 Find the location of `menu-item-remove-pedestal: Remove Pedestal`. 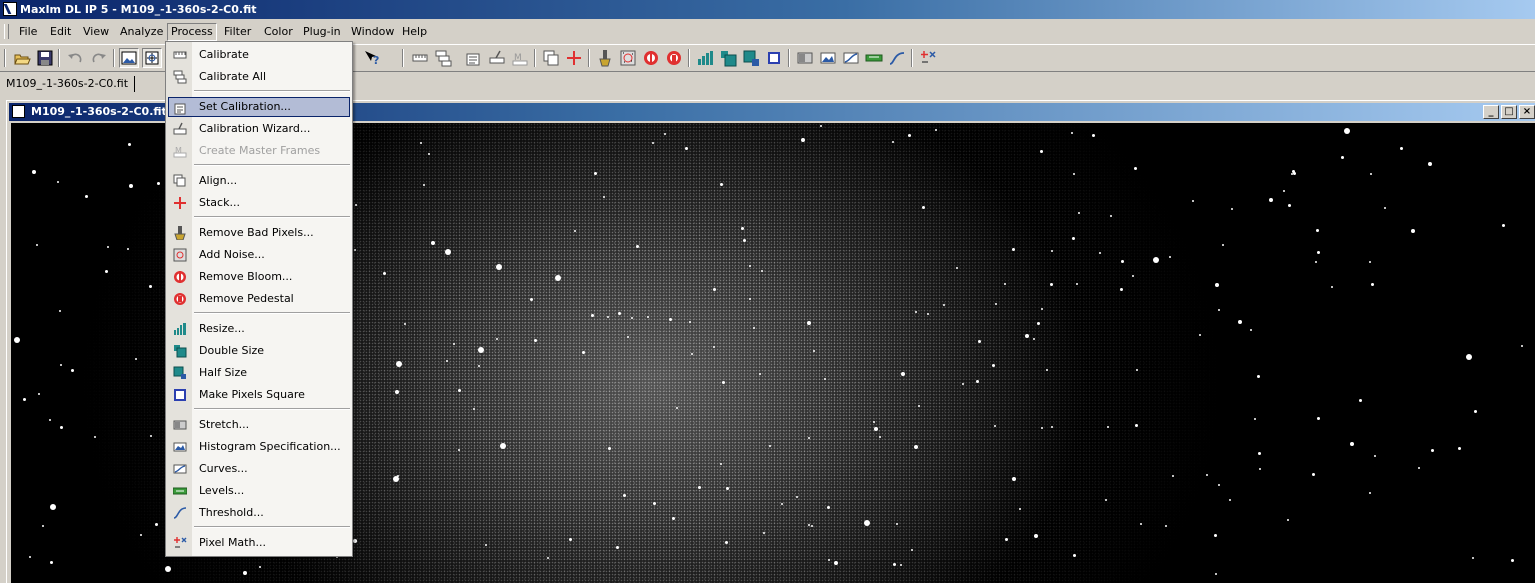

menu-item-remove-pedestal: Remove Pedestal is located at coordinates (259, 299).